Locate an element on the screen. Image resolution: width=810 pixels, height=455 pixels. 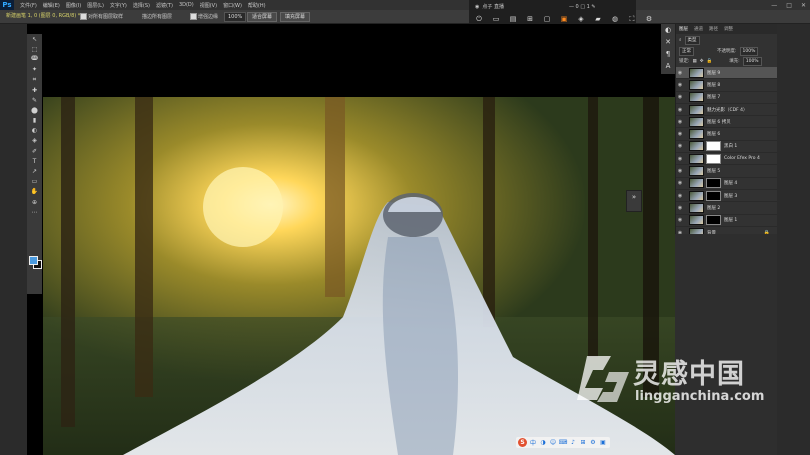
layer-kind-select: 类型 is located at coordinates (692, 40).